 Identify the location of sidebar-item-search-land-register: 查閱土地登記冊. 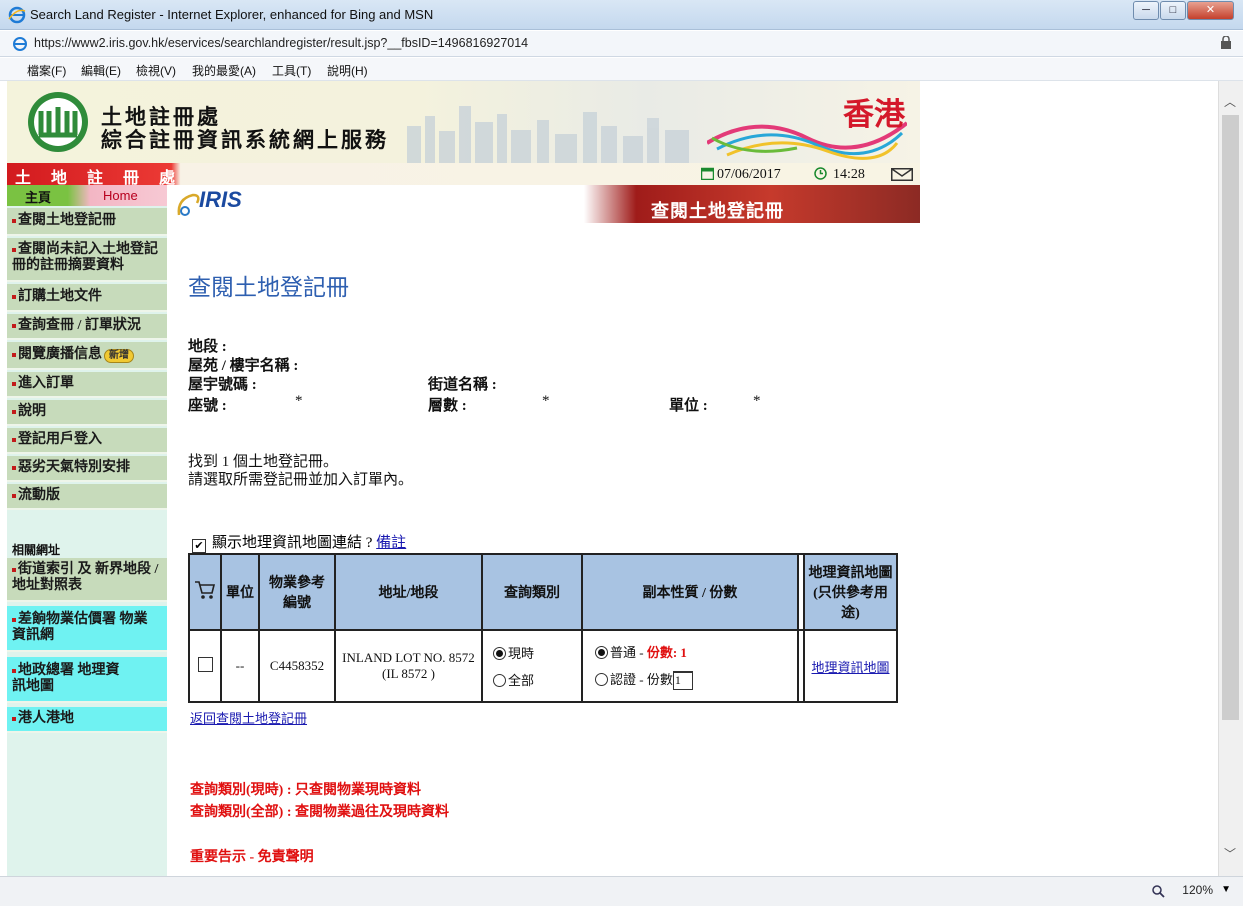
(87, 222).